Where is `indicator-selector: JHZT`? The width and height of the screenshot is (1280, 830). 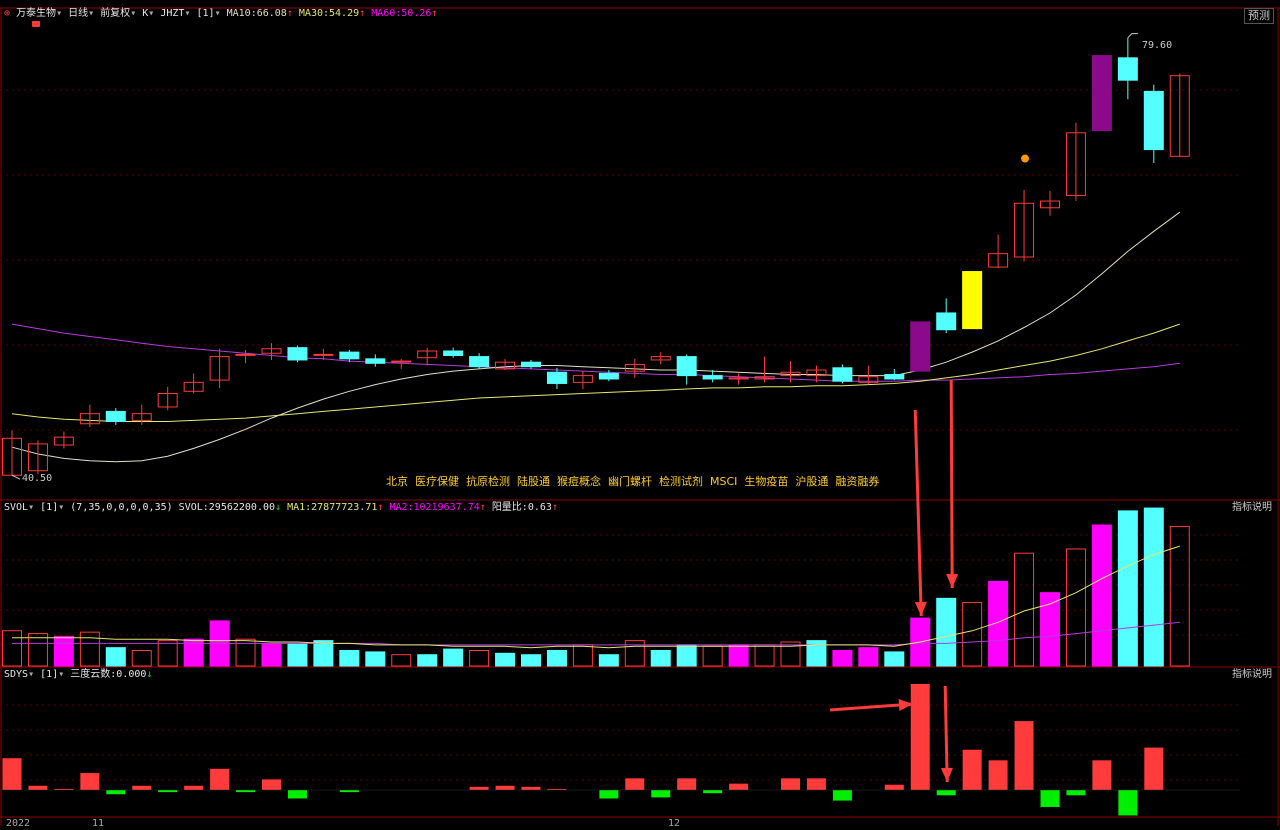 indicator-selector: JHZT is located at coordinates (172, 13).